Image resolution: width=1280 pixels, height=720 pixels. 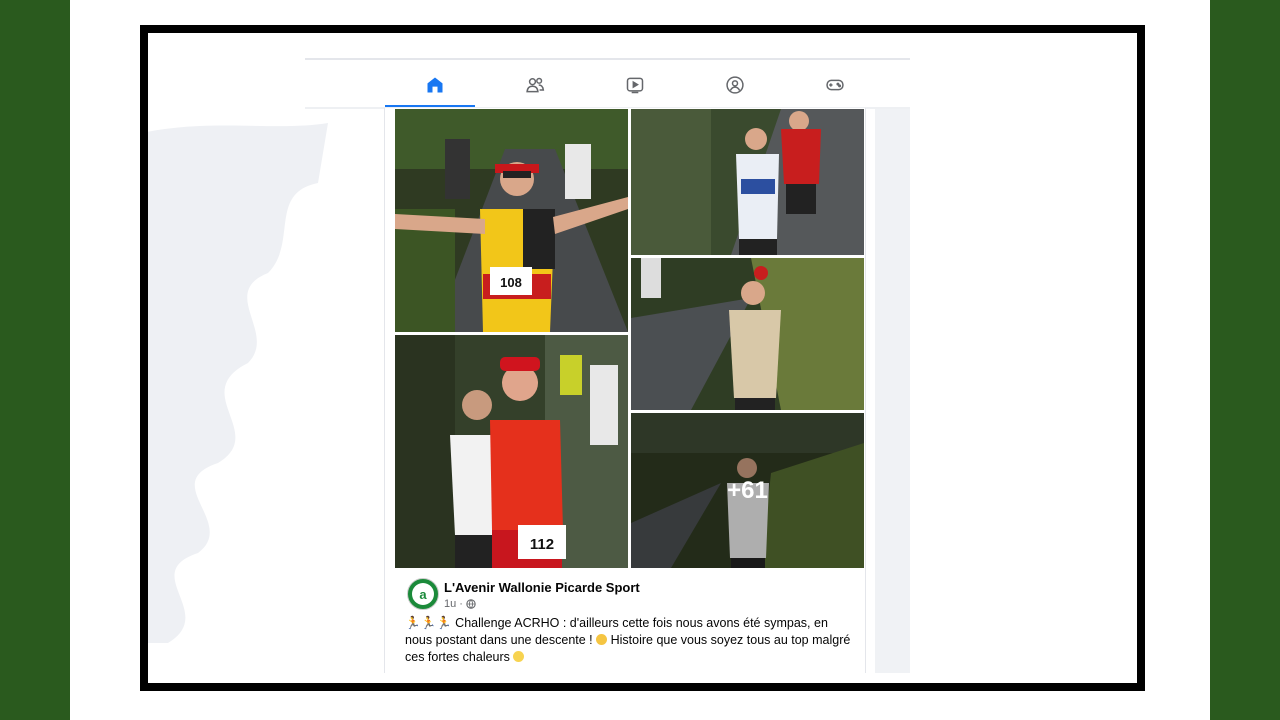 I want to click on home-icon, so click(x=435, y=84).